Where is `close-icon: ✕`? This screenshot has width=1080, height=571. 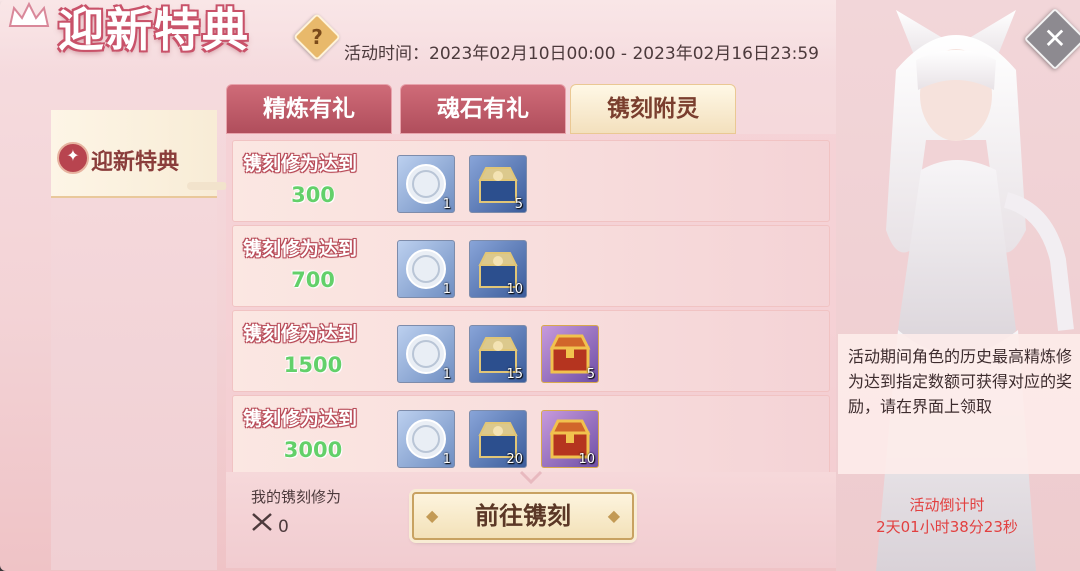 close-icon: ✕ is located at coordinates (1055, 38).